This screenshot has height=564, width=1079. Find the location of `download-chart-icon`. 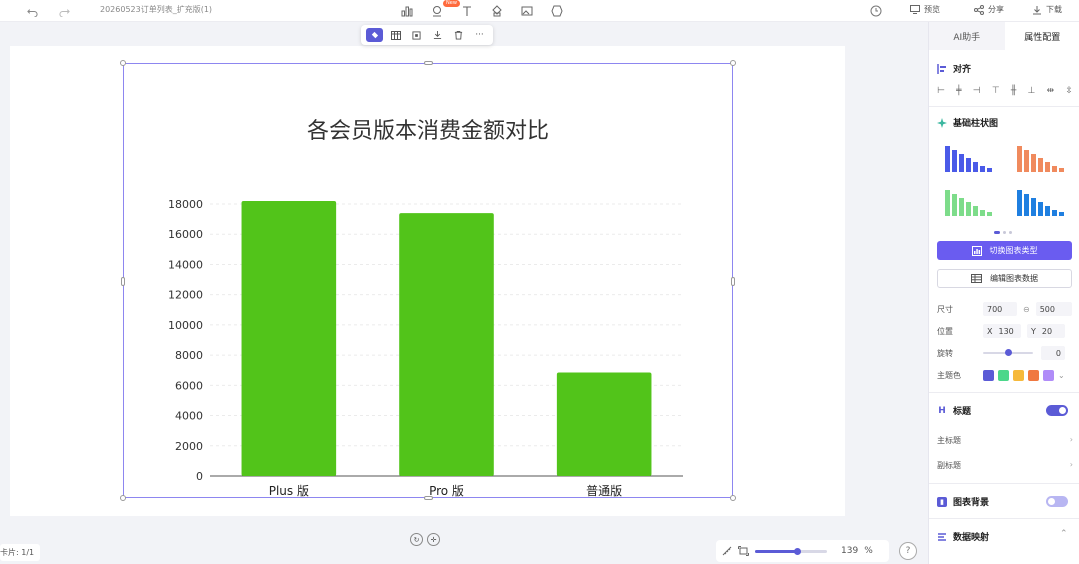

download-chart-icon is located at coordinates (437, 35).